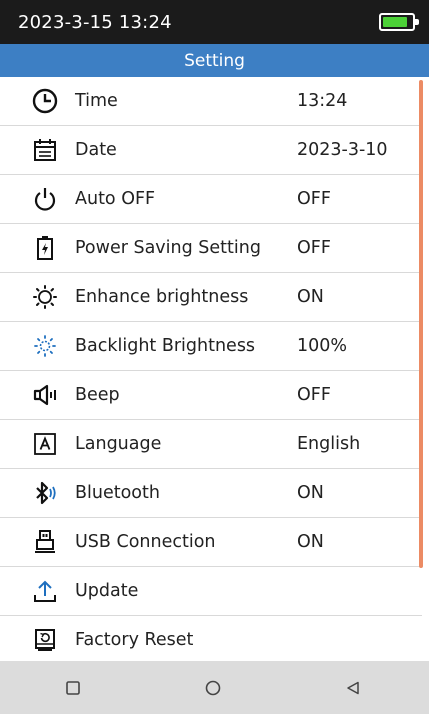  Describe the element at coordinates (211, 493) in the screenshot. I see `setting-row-bluetooth: Bluetooth ON` at that location.